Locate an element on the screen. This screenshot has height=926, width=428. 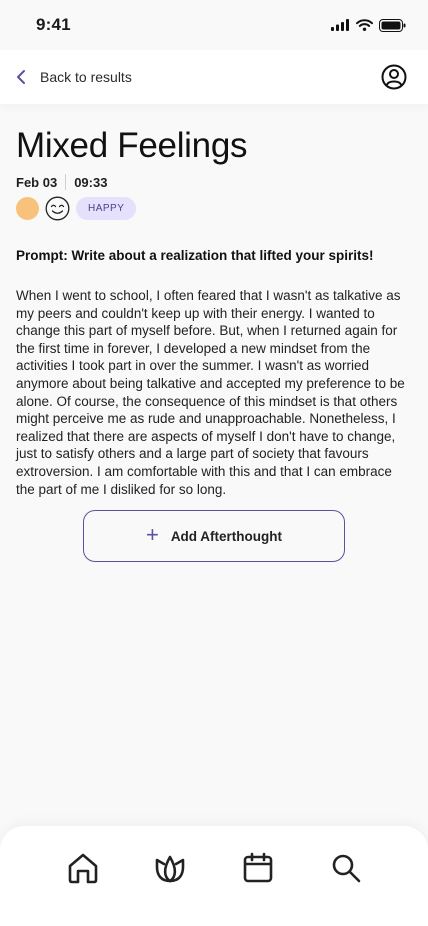
profile-button is located at coordinates (394, 77).